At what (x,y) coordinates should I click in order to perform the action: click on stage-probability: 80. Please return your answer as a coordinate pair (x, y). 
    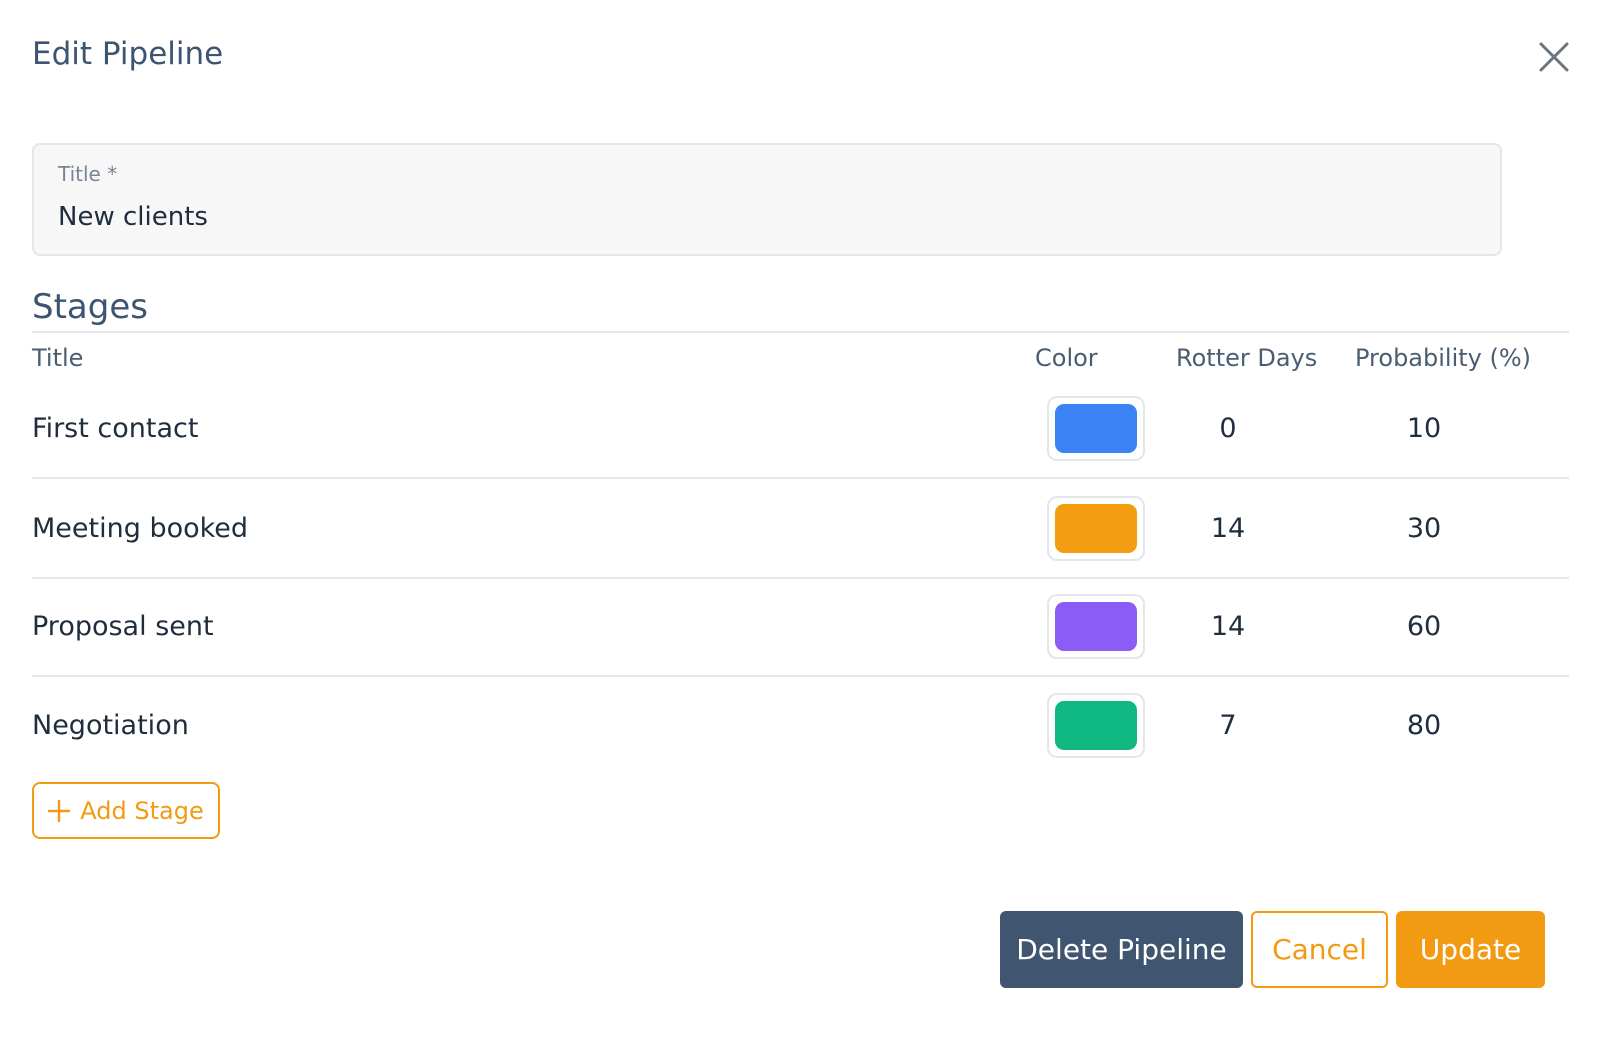
    Looking at the image, I should click on (1424, 725).